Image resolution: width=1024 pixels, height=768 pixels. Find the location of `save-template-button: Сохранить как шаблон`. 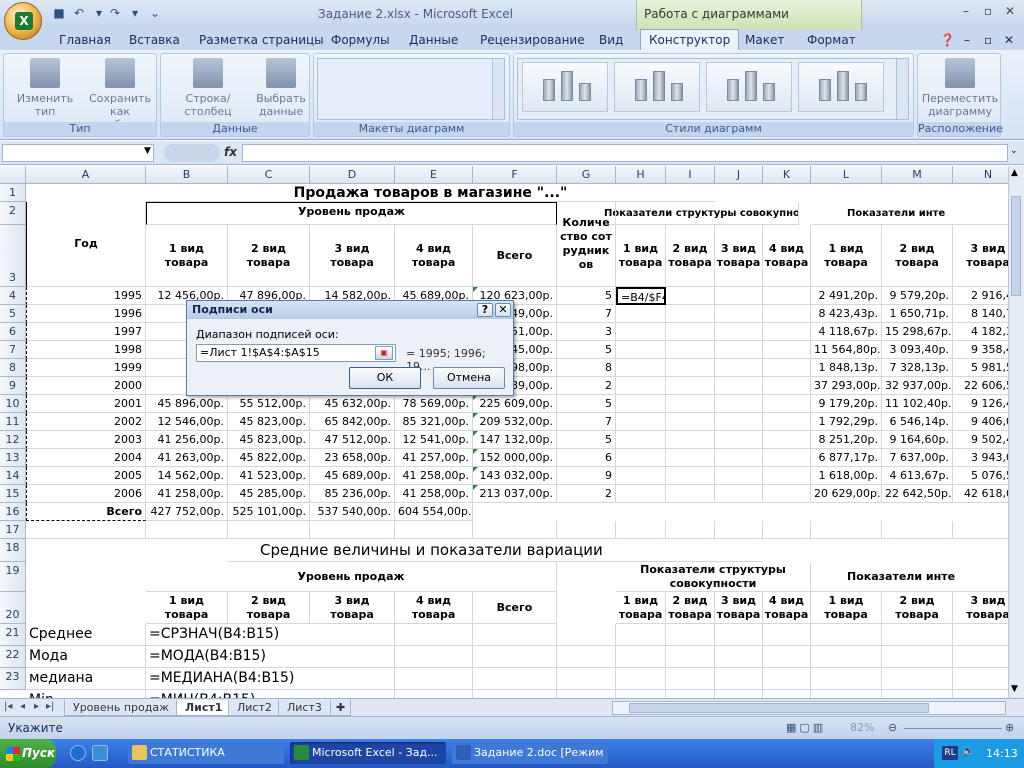

save-template-button: Сохранить как шаблон is located at coordinates (120, 94).